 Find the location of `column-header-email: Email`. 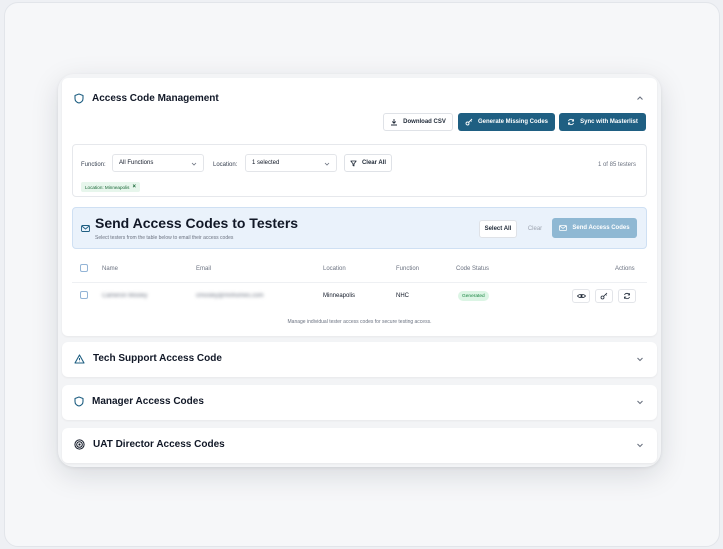

column-header-email: Email is located at coordinates (204, 269).